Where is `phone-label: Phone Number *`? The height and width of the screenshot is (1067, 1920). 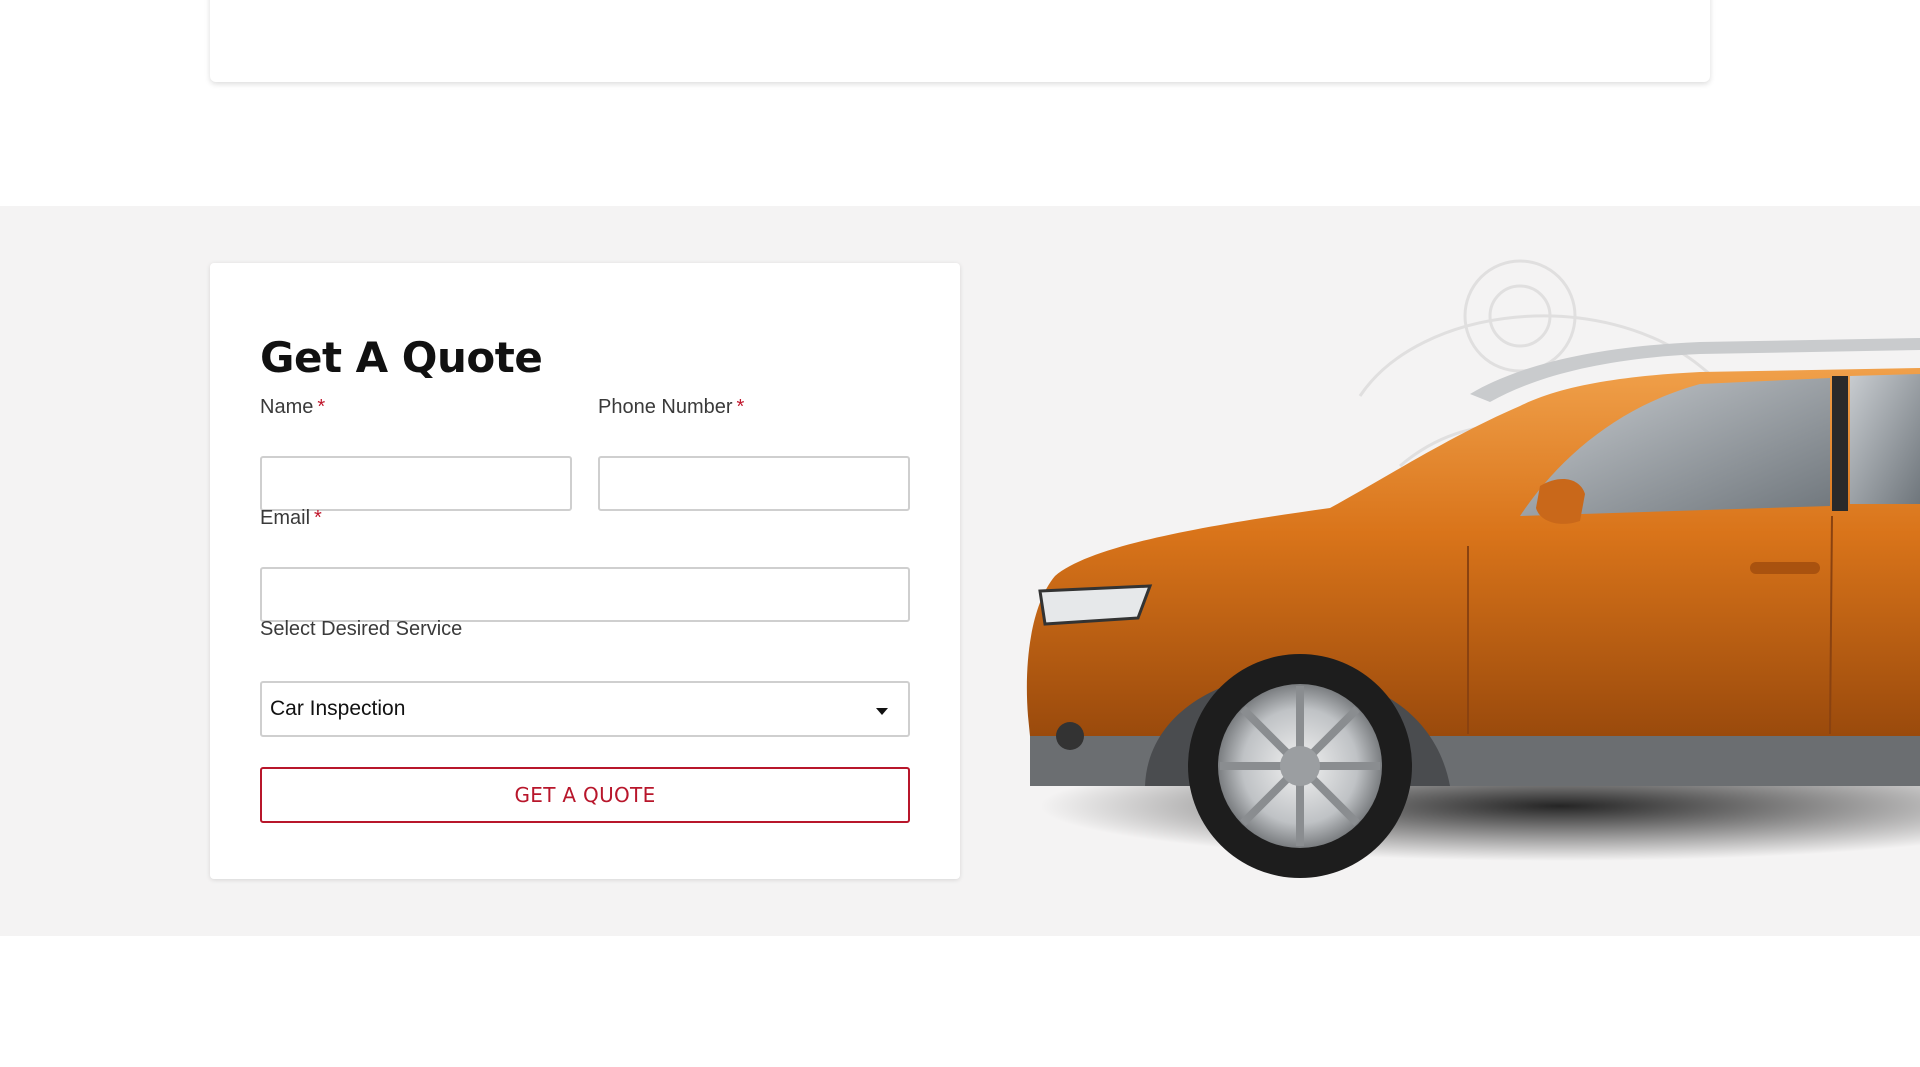
phone-label: Phone Number * is located at coordinates (671, 407).